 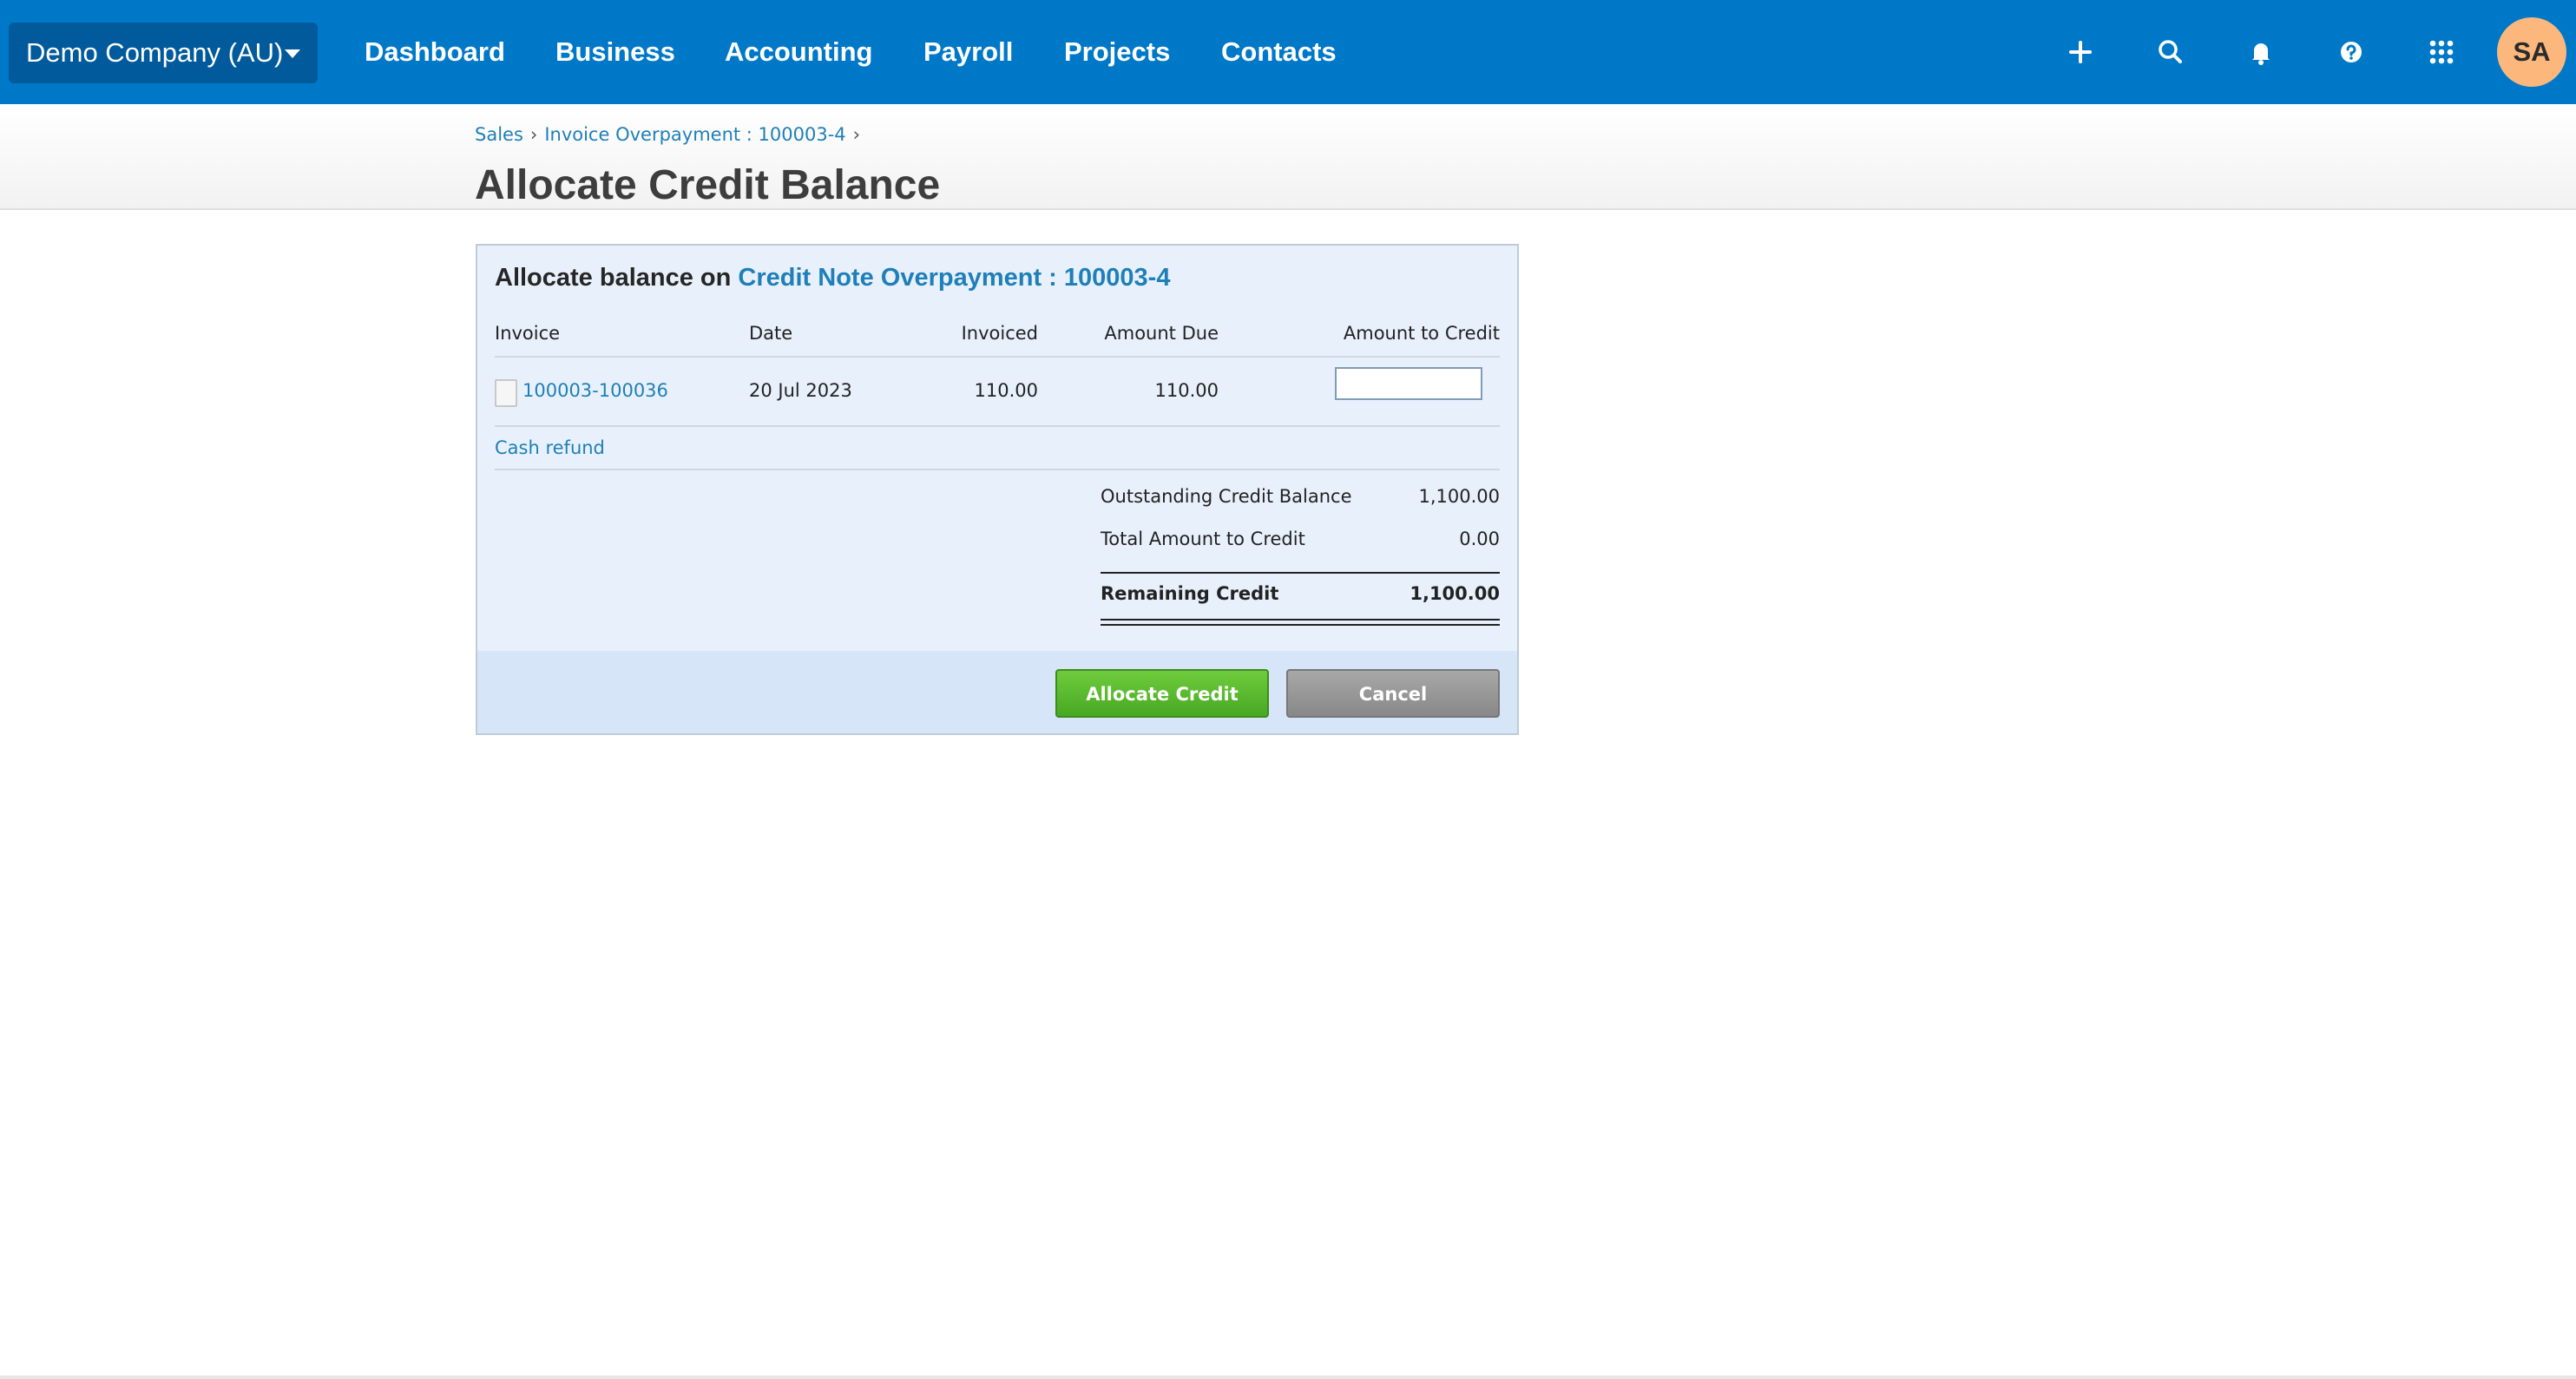 What do you see at coordinates (595, 391) in the screenshot?
I see `invoice-link: 100003-100036` at bounding box center [595, 391].